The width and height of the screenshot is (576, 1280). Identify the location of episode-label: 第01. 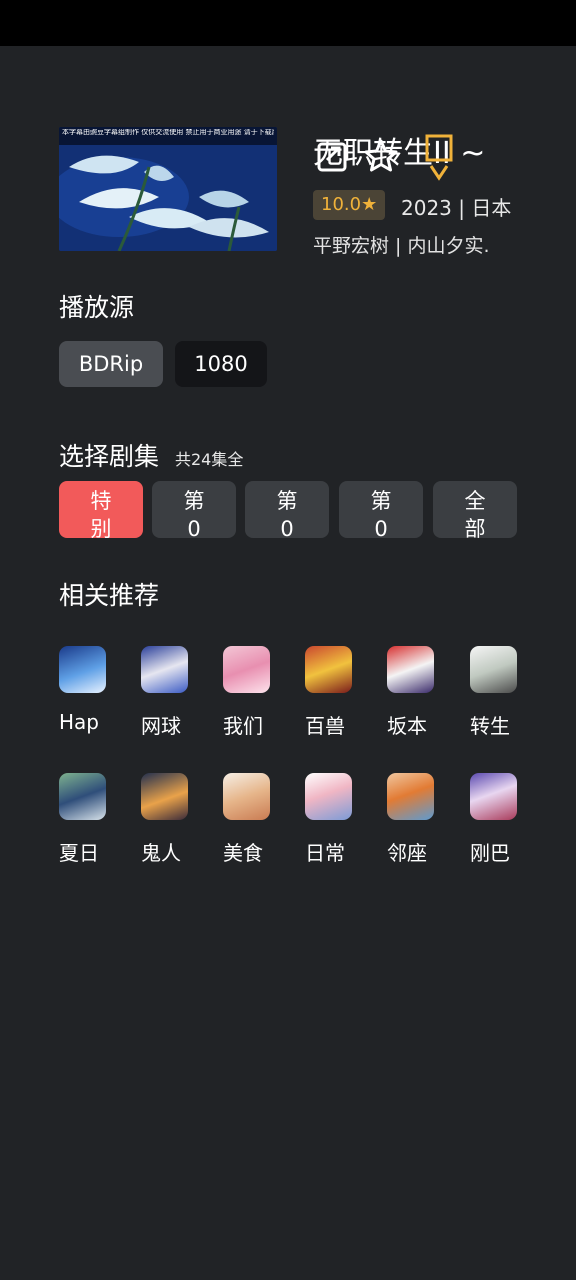
(194, 513).